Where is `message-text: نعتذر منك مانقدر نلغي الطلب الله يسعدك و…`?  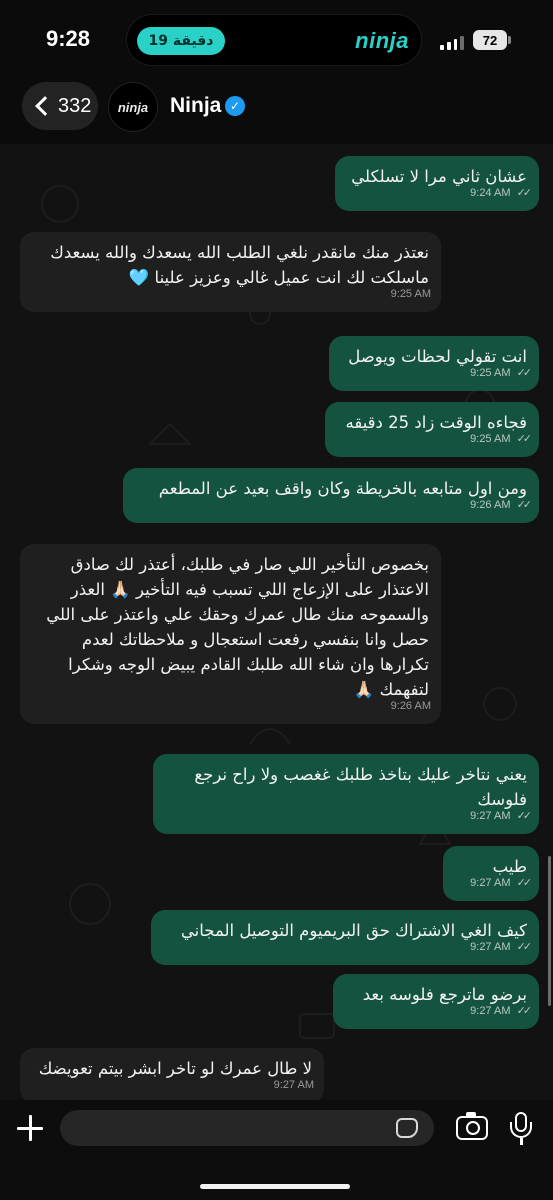
message-text: نعتذر منك مانقدر نلغي الطلب الله يسعدك و… is located at coordinates (239, 265).